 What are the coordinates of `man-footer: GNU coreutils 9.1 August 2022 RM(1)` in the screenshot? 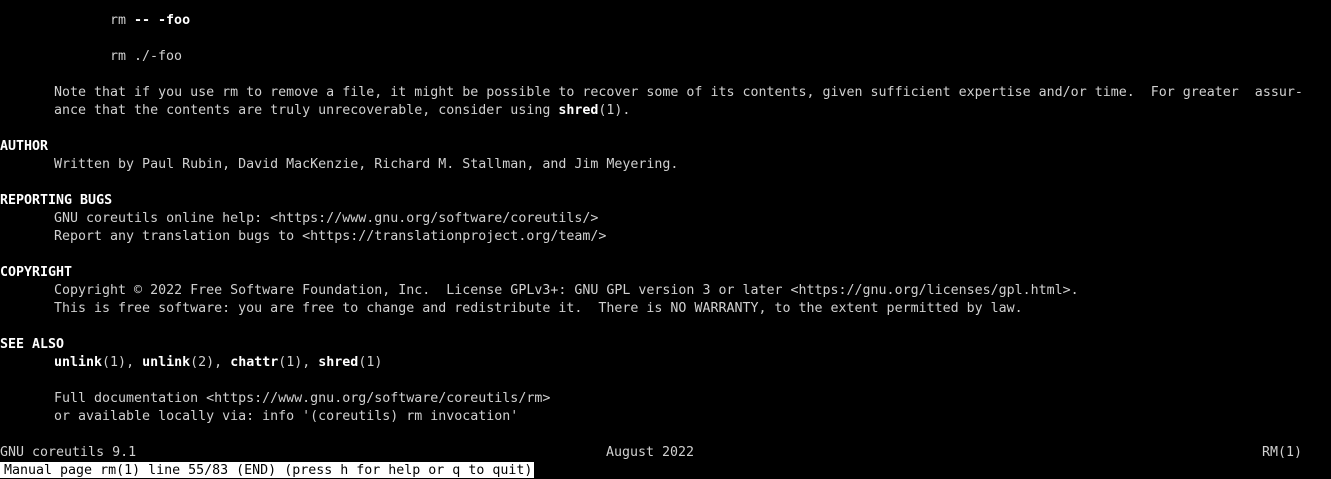 It's located at (665, 453).